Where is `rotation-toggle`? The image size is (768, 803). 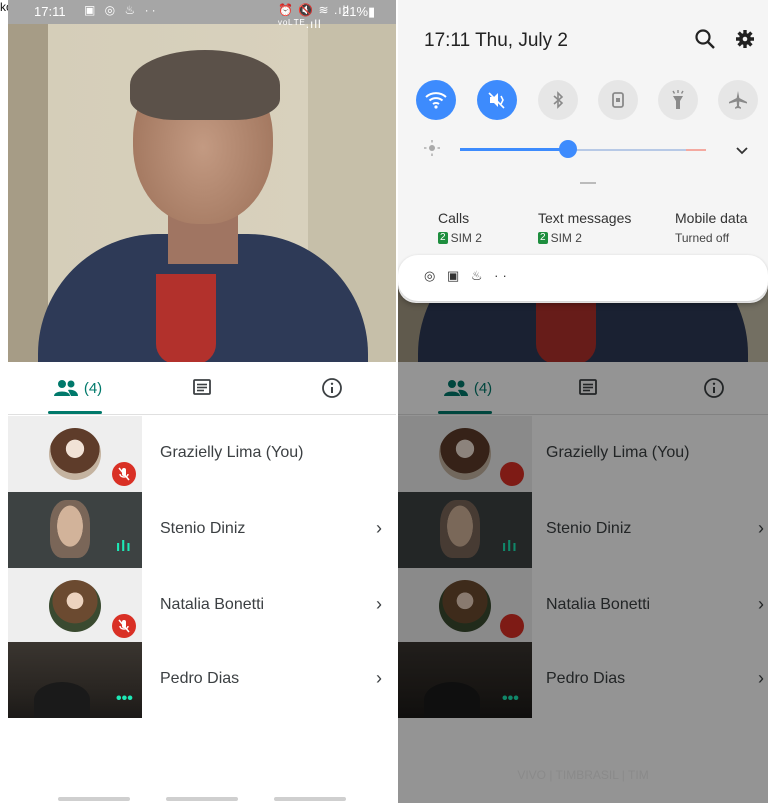 rotation-toggle is located at coordinates (618, 100).